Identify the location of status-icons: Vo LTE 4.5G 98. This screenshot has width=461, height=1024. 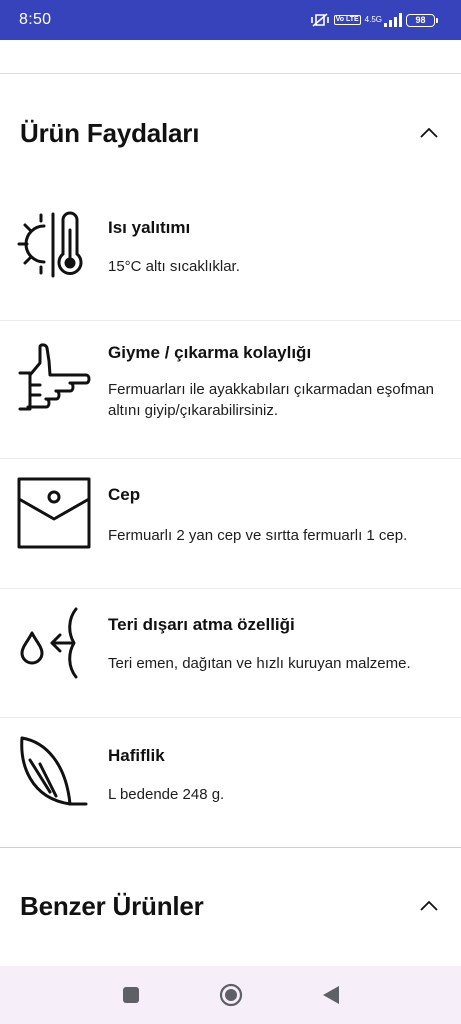
(374, 20).